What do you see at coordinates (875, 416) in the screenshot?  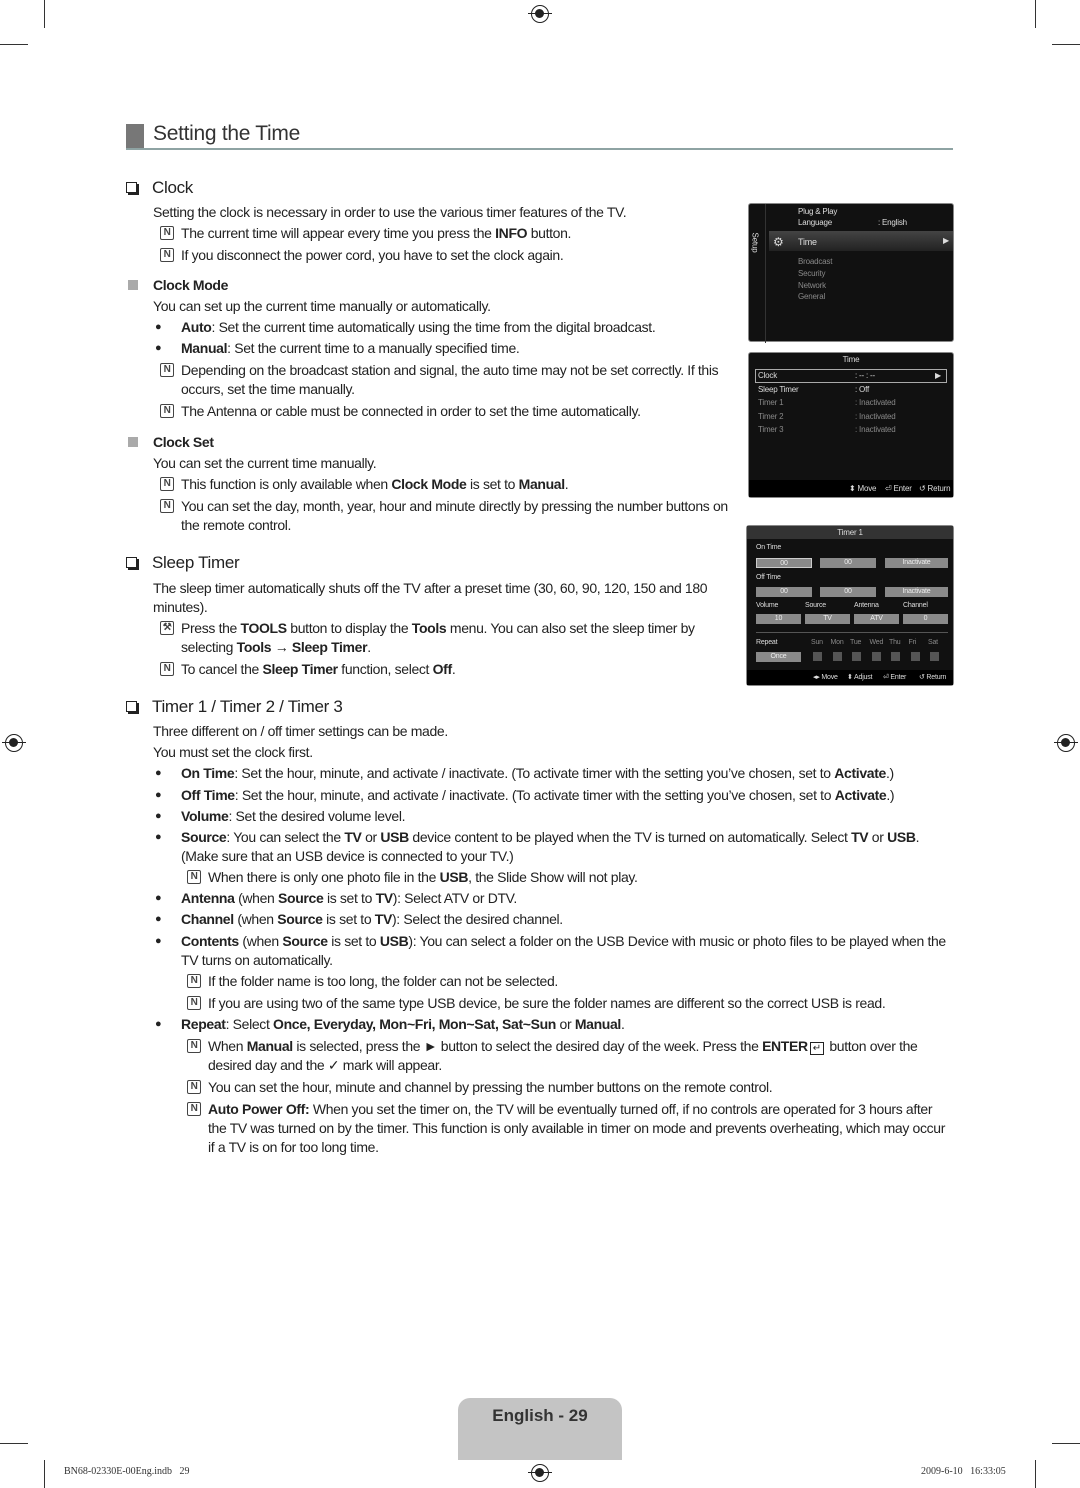 I see `time-row-timer-2-value: : Inactivated` at bounding box center [875, 416].